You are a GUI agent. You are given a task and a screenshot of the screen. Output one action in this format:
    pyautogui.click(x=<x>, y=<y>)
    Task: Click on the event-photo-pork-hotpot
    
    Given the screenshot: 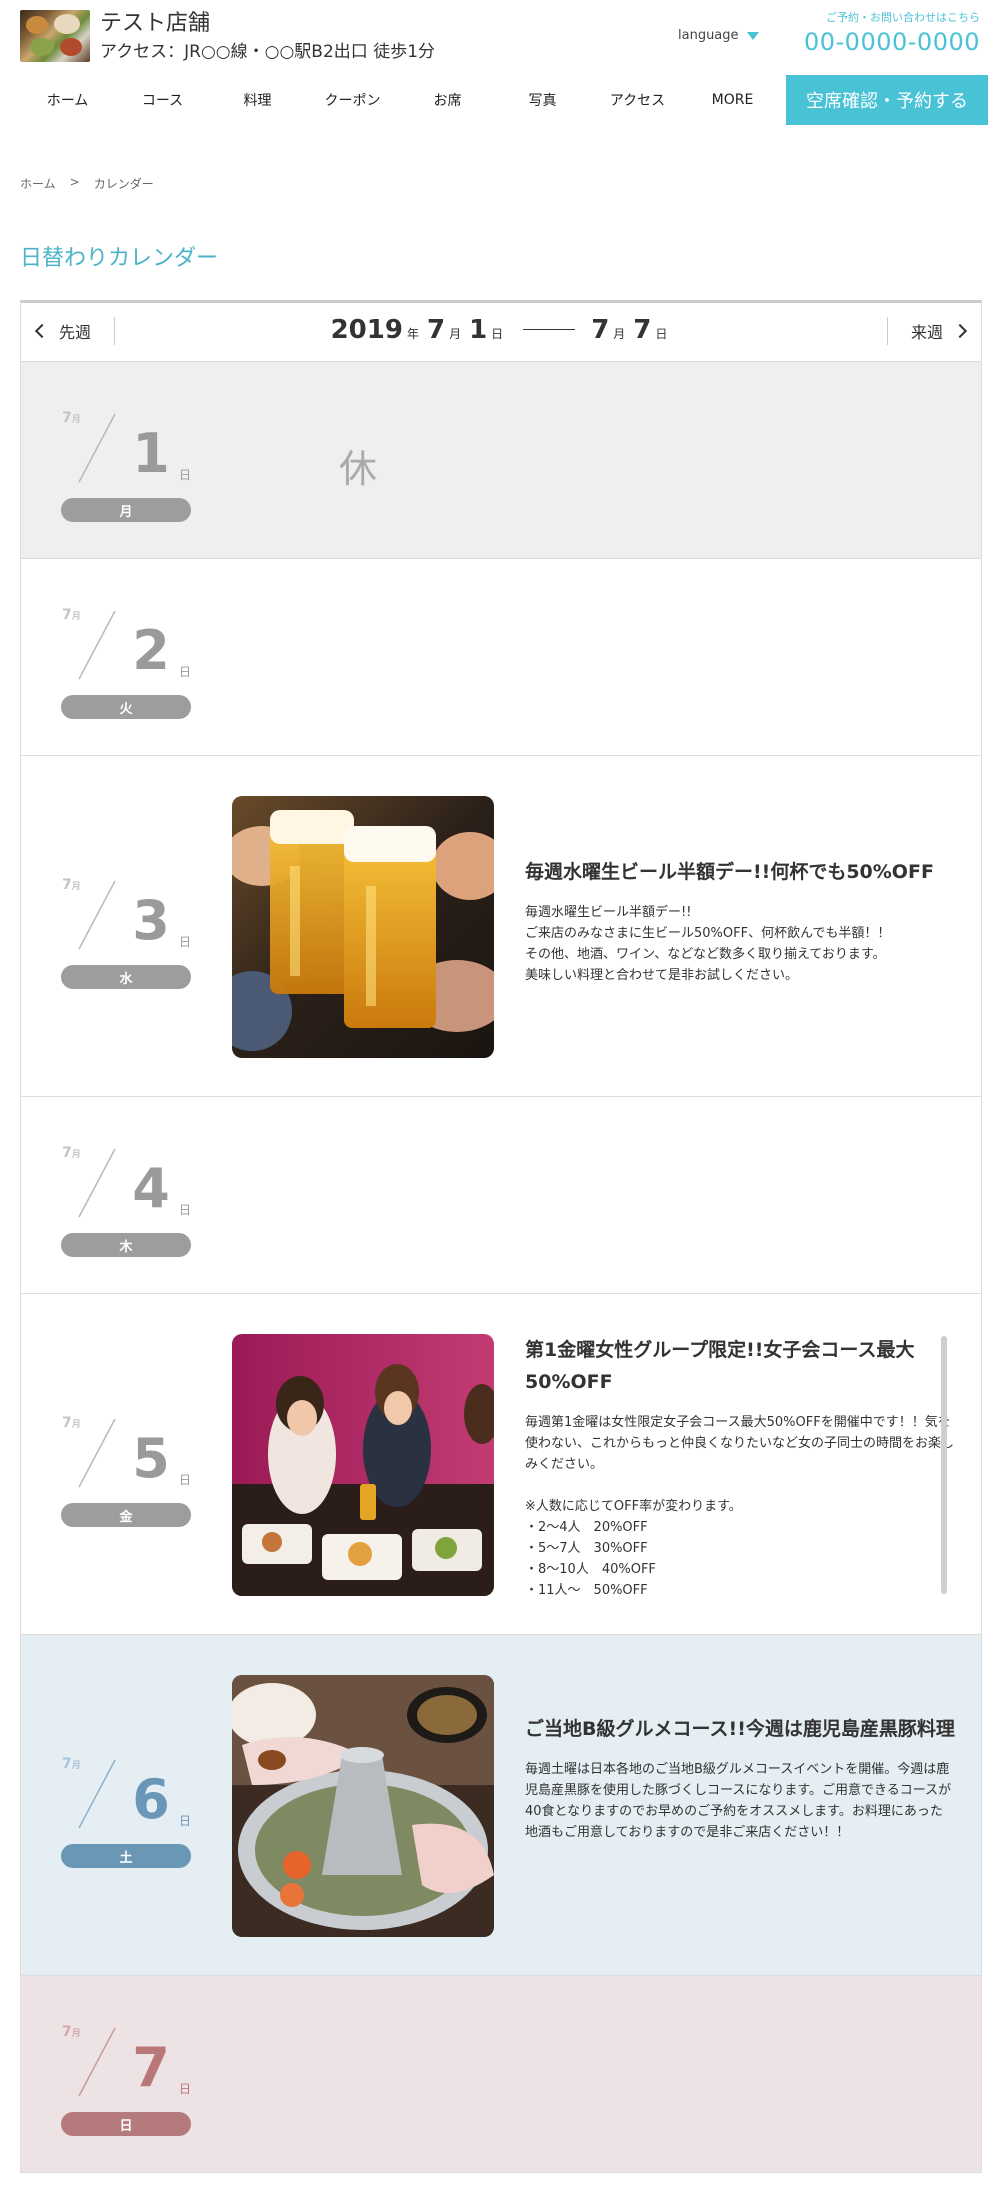 What is the action you would take?
    pyautogui.click(x=363, y=1806)
    